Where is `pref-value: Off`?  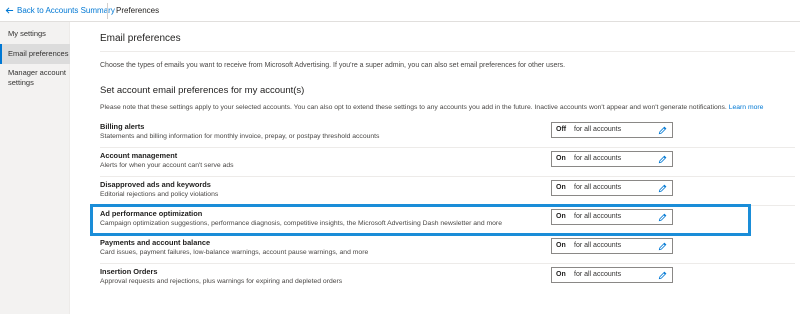 pref-value: Off is located at coordinates (561, 129).